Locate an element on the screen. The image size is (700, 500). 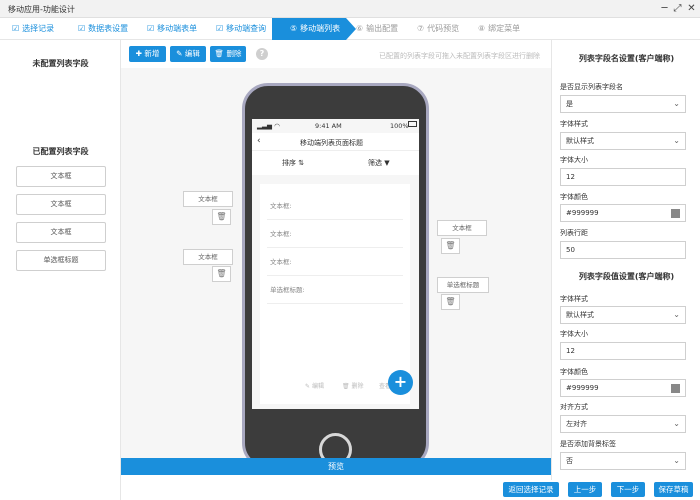
step-number-icon: ⑥ is located at coordinates (360, 28).